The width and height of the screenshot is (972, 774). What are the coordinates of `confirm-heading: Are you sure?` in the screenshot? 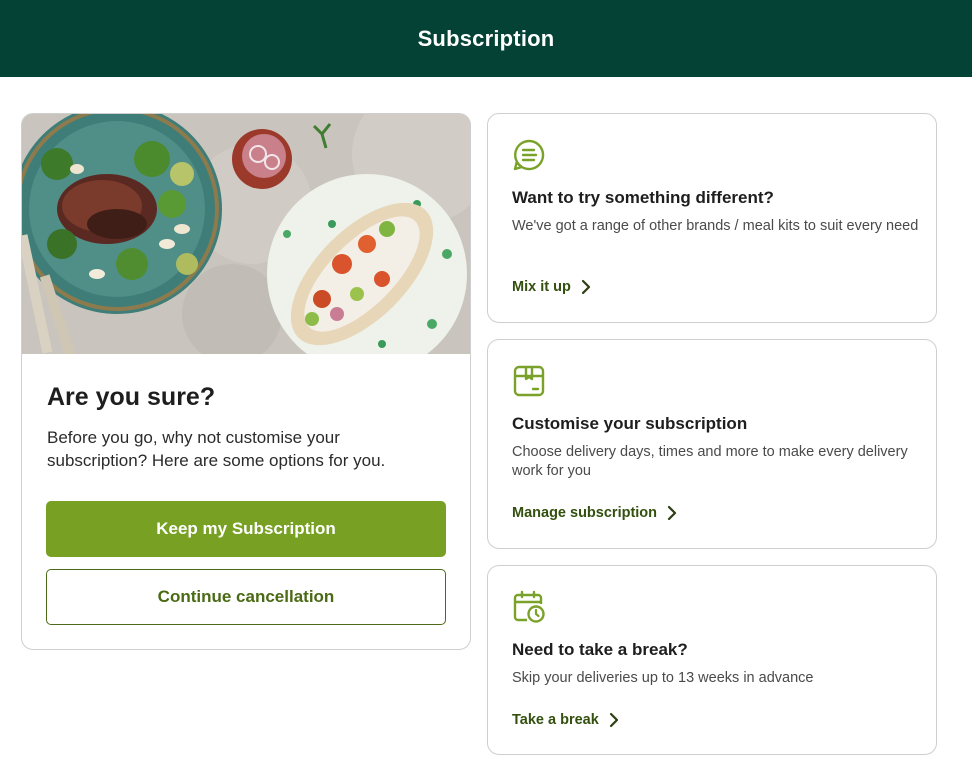 It's located at (131, 397).